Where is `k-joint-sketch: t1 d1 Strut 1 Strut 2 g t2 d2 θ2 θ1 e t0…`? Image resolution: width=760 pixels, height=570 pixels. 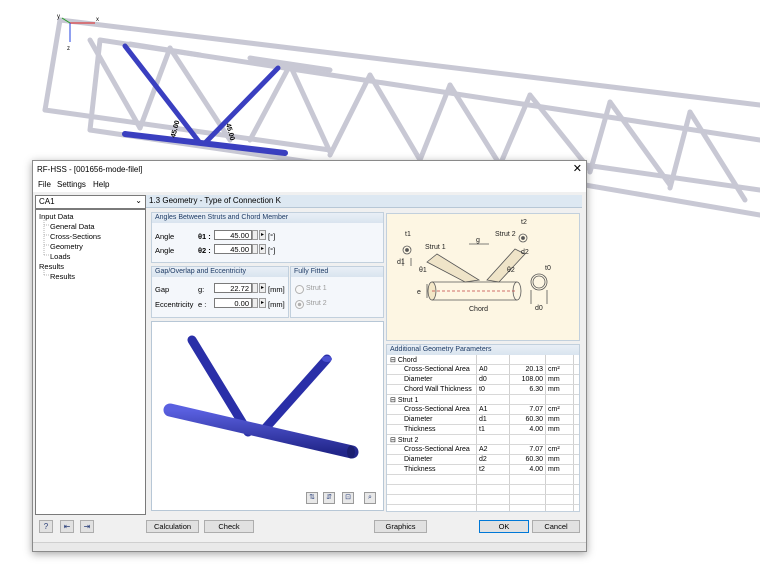
k-joint-sketch: t1 d1 Strut 1 Strut 2 g t2 d2 θ2 θ1 e t0… is located at coordinates (474, 266).